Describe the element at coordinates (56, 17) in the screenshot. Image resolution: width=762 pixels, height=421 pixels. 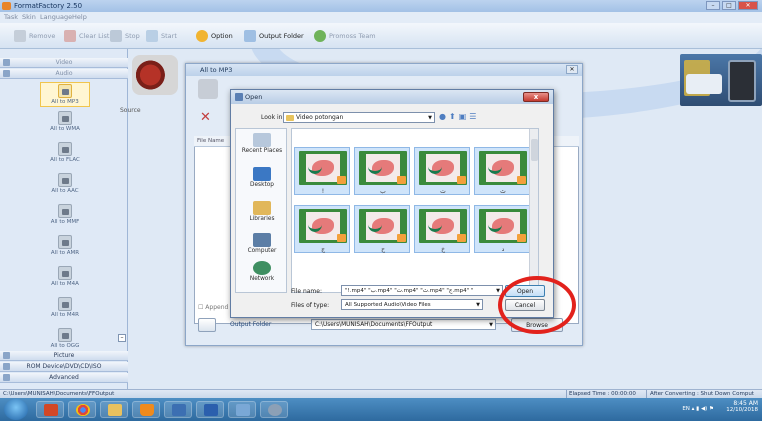
I see `menu-language: Language` at that location.